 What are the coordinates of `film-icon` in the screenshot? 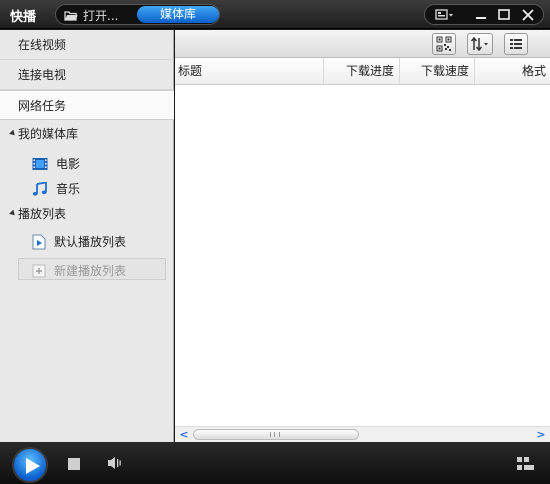 It's located at (40, 163).